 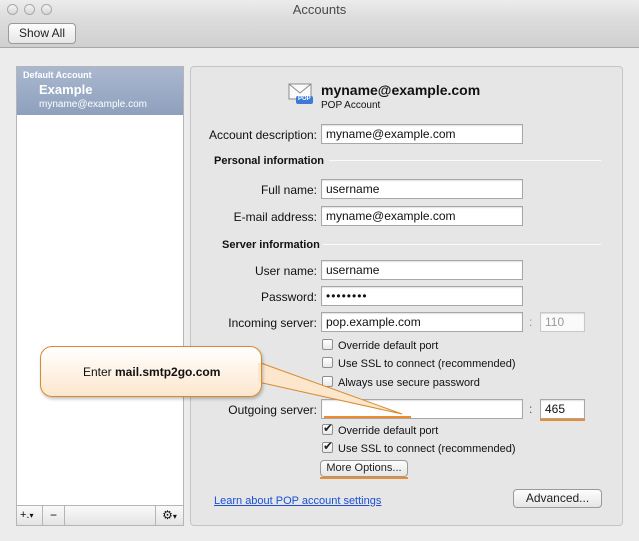 I want to click on personal-information-heading: Personal information, so click(x=269, y=161).